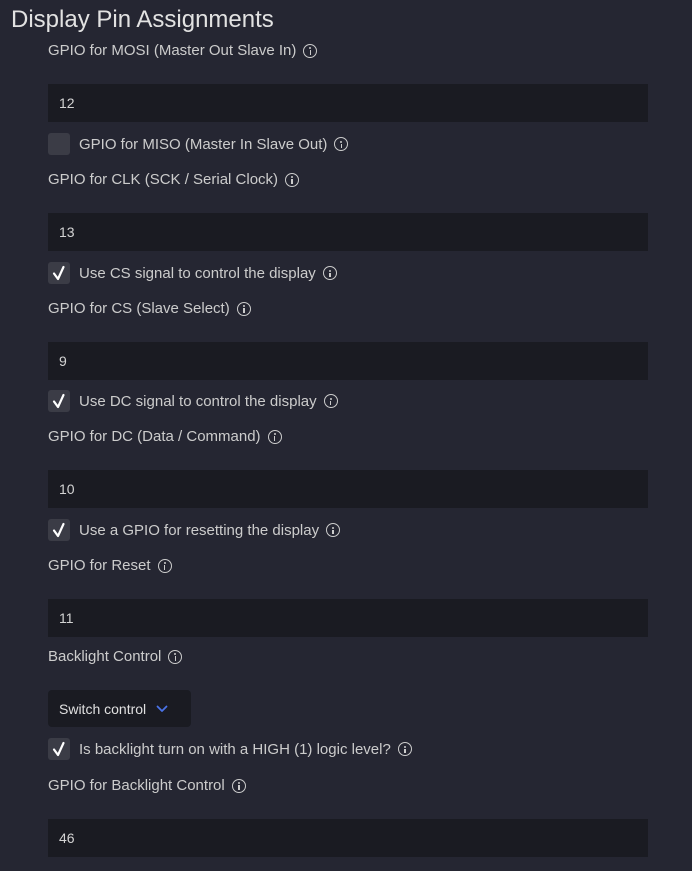 This screenshot has height=871, width=692. Describe the element at coordinates (103, 708) in the screenshot. I see `backlight-selected-value: Switch control` at that location.